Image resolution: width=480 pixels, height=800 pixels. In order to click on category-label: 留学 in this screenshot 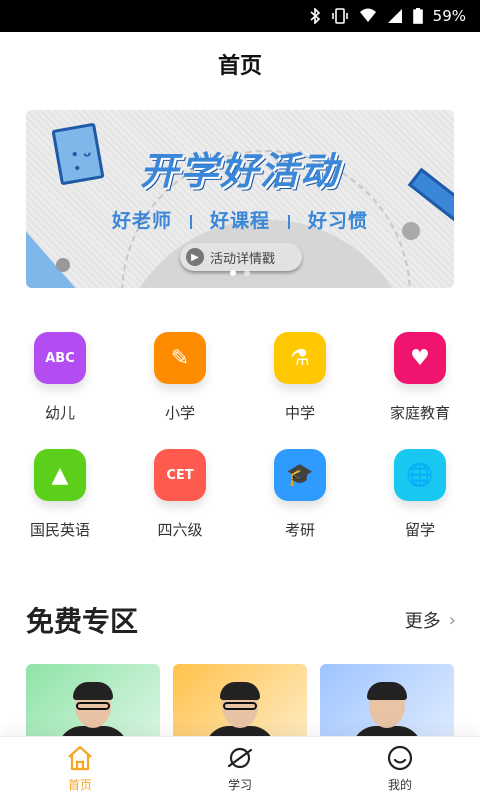, I will do `click(419, 530)`.